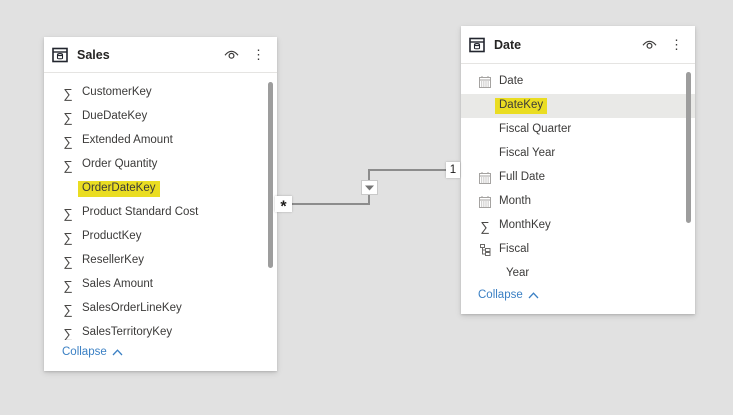  I want to click on field-label: SalesOrderLineKey, so click(132, 308).